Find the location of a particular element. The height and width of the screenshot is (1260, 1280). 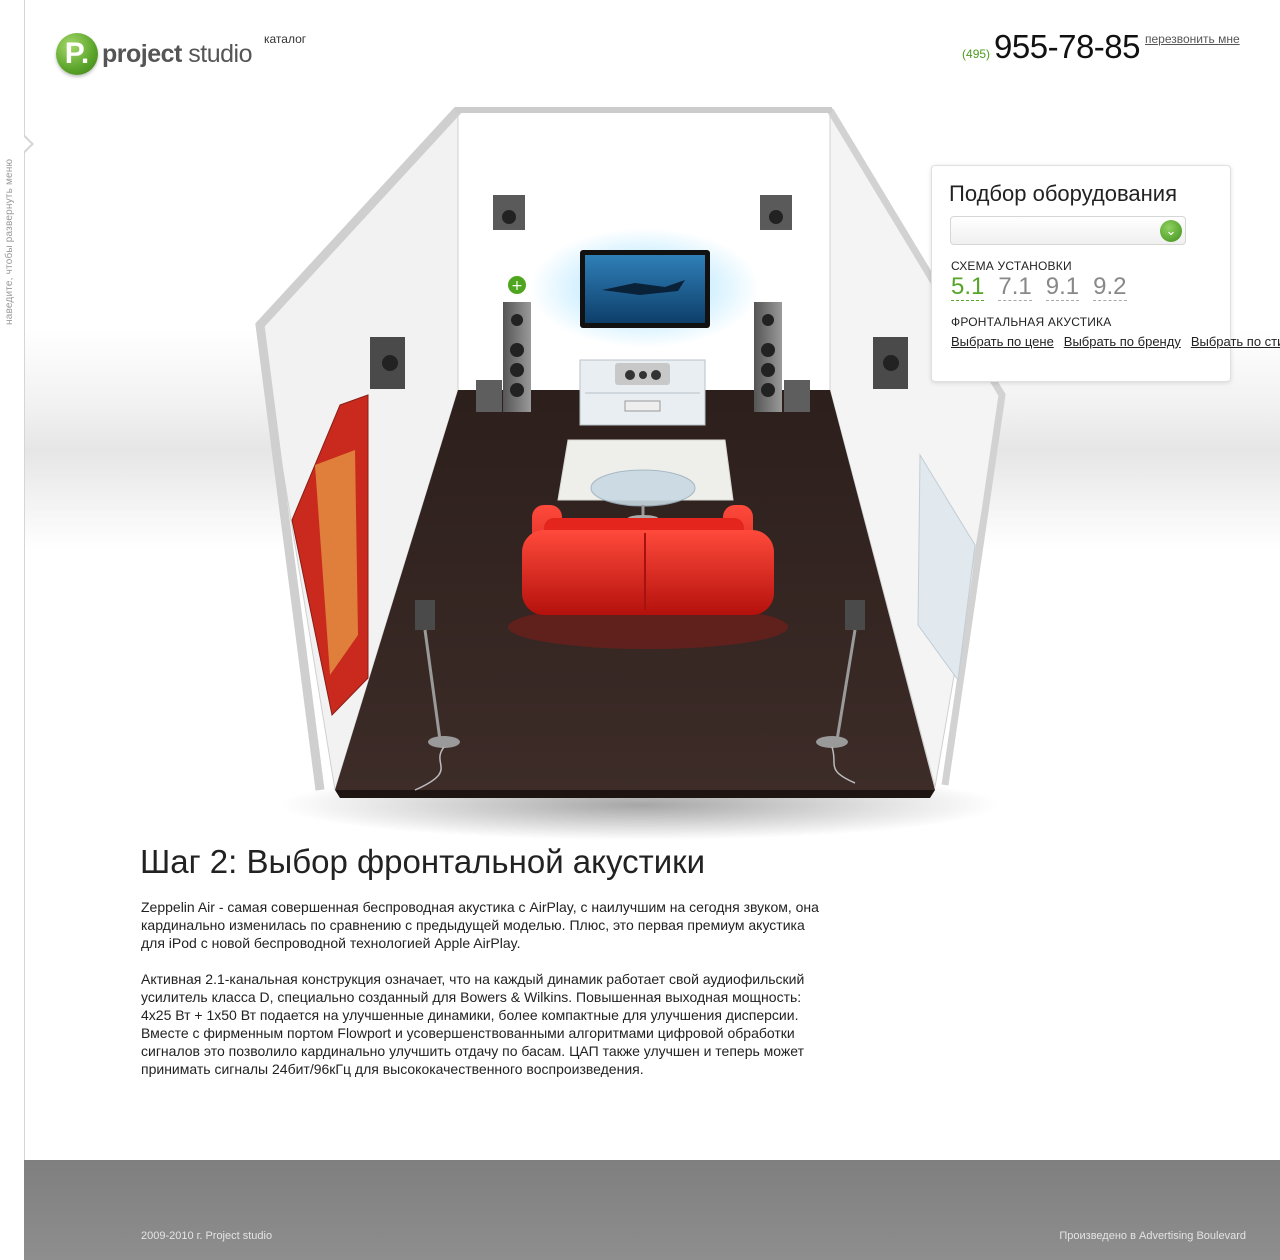

scheme-7-1: 7.1 is located at coordinates (1015, 287).